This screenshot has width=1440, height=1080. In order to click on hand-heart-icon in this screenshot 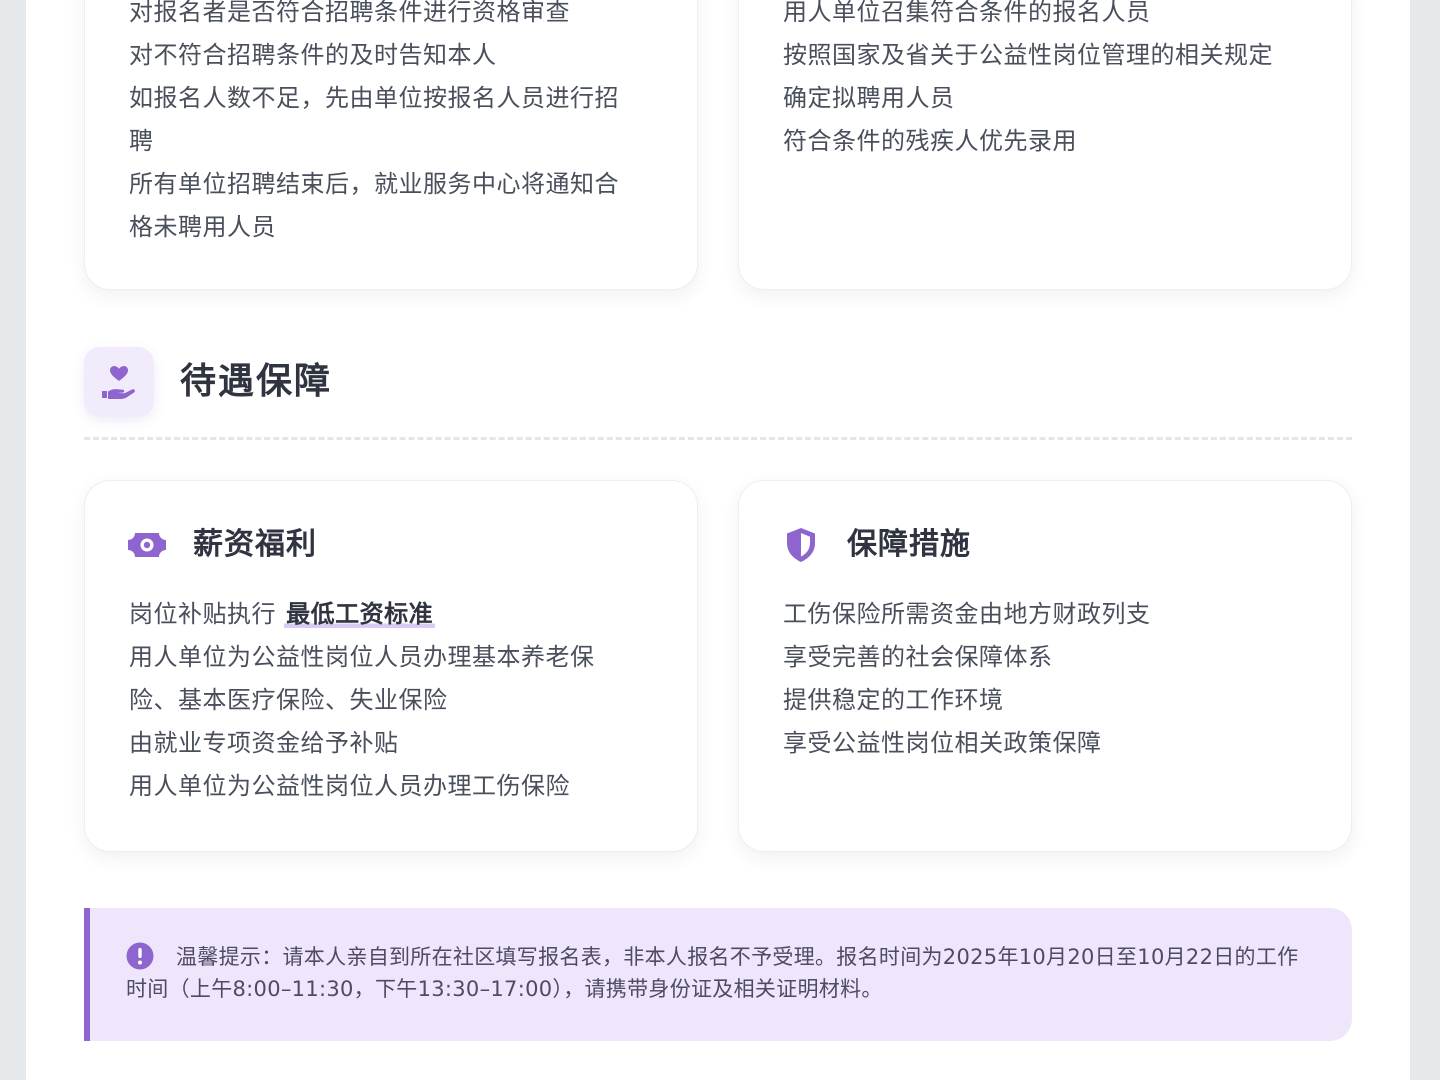, I will do `click(119, 382)`.